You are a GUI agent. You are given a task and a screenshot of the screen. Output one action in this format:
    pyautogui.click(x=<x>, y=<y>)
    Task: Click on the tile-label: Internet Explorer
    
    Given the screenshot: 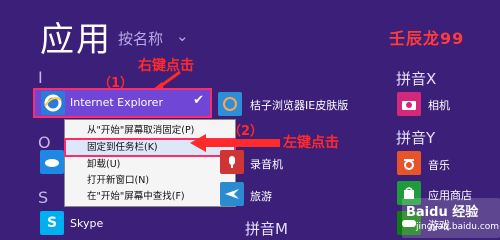 What is the action you would take?
    pyautogui.click(x=116, y=102)
    